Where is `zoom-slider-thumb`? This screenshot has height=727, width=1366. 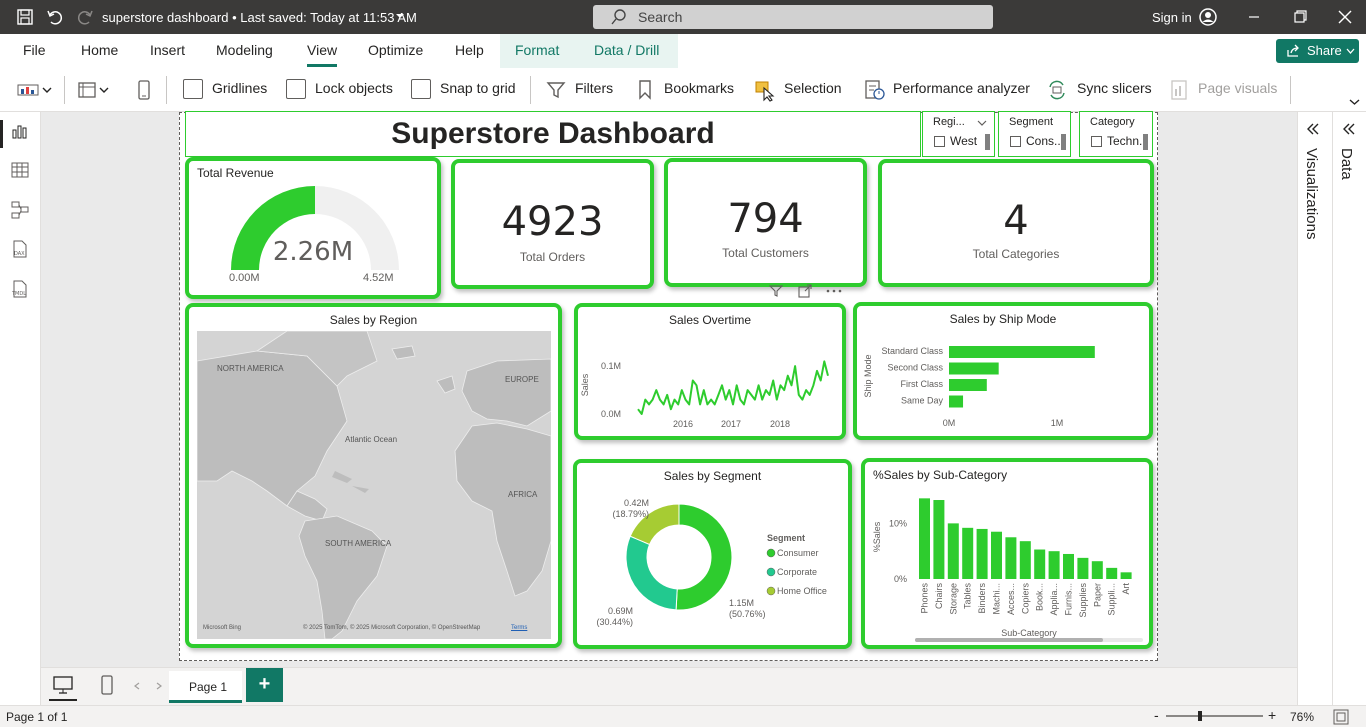 zoom-slider-thumb is located at coordinates (1200, 716).